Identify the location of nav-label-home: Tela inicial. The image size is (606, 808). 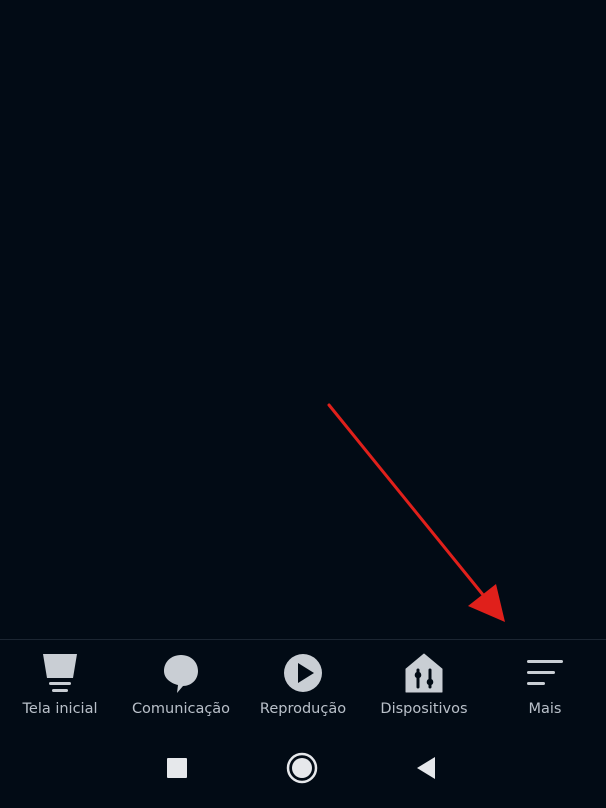
(60, 709).